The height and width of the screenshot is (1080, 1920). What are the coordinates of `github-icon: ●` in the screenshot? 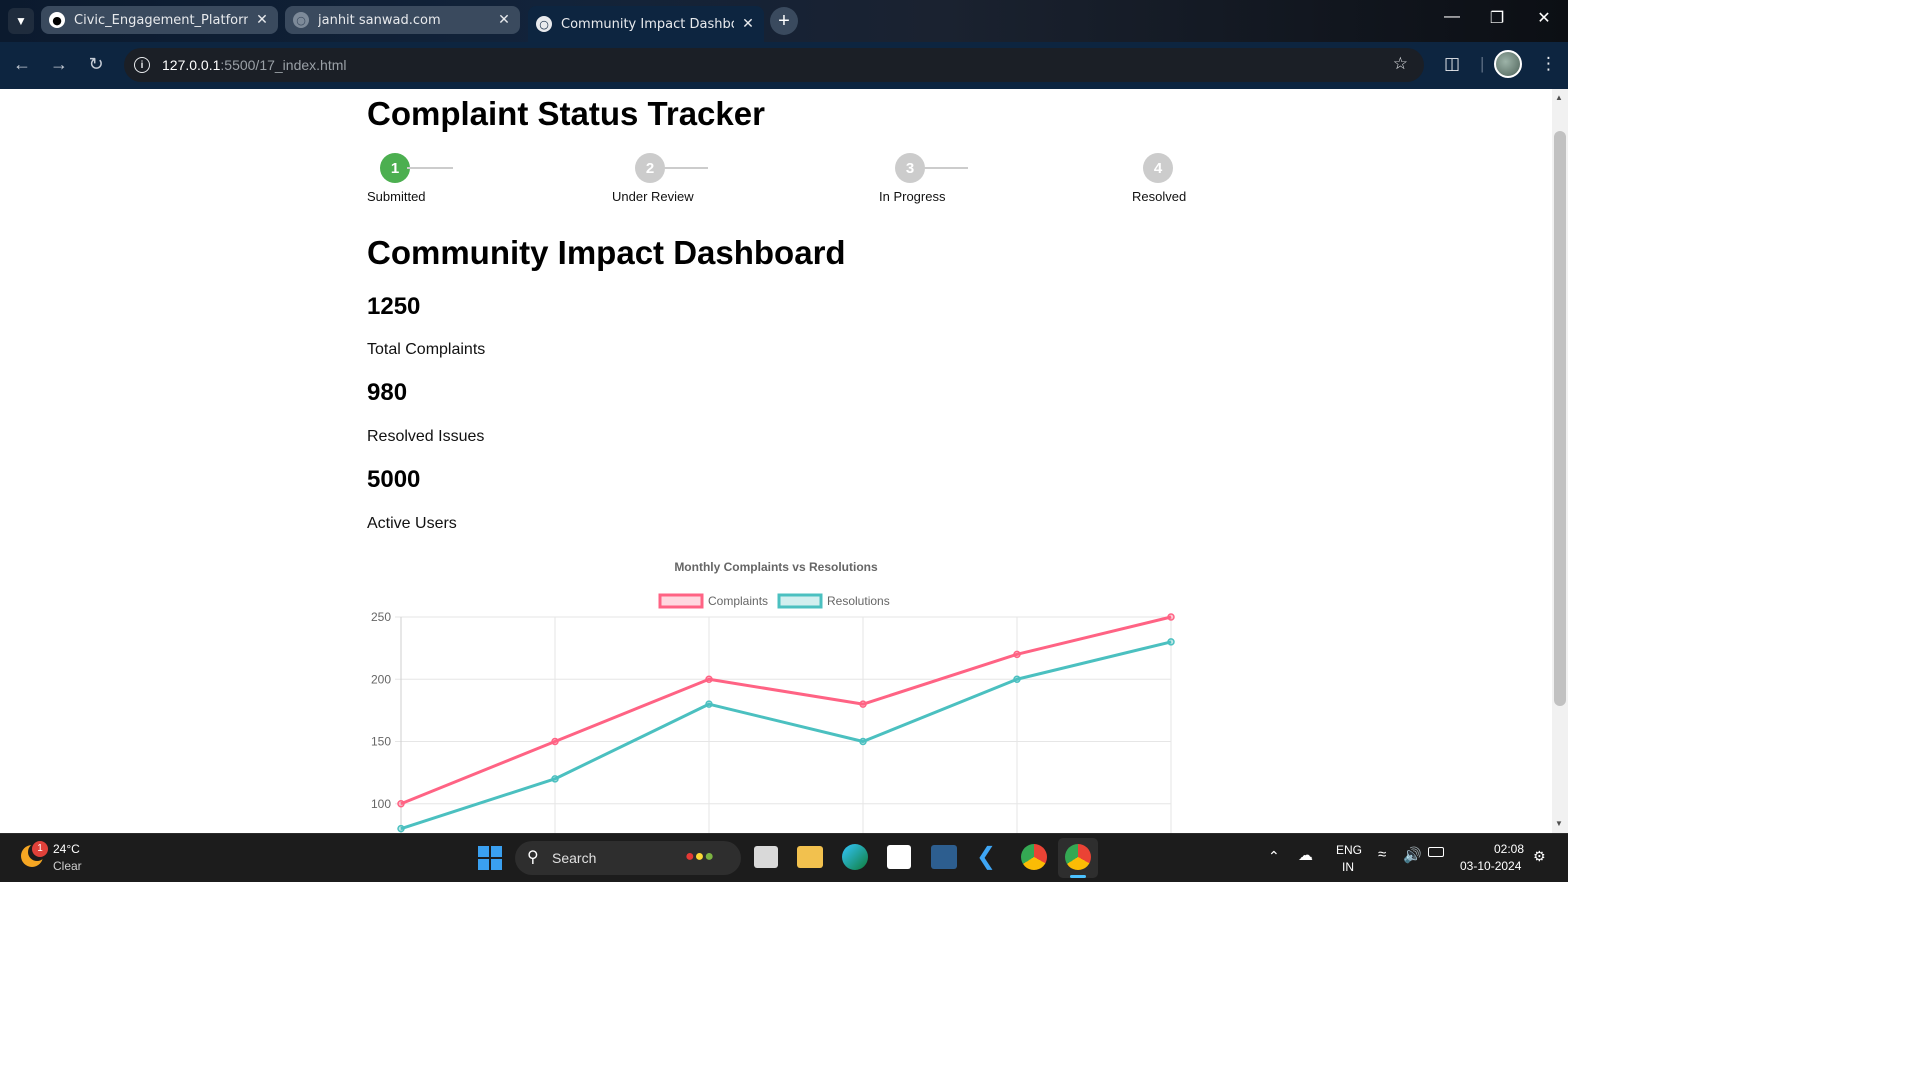 It's located at (57, 20).